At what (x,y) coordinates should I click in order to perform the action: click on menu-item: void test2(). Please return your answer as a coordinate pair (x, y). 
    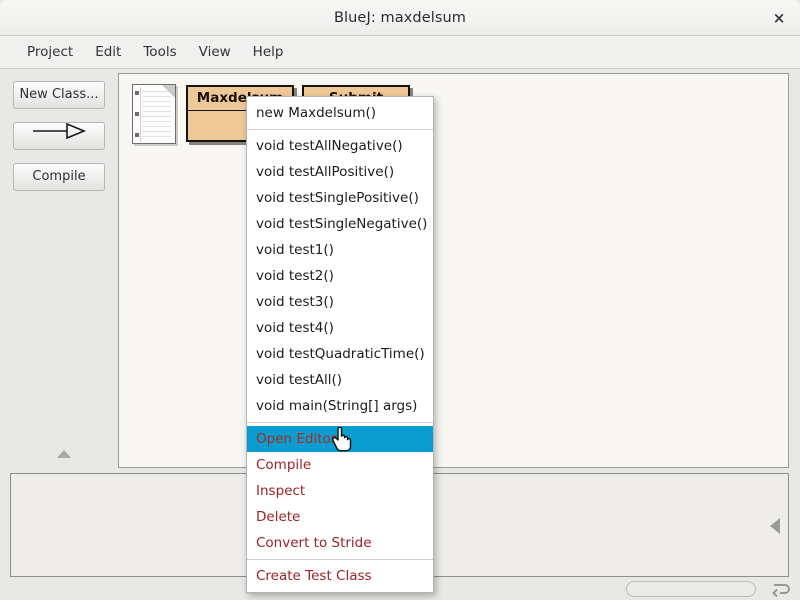
    Looking at the image, I should click on (340, 276).